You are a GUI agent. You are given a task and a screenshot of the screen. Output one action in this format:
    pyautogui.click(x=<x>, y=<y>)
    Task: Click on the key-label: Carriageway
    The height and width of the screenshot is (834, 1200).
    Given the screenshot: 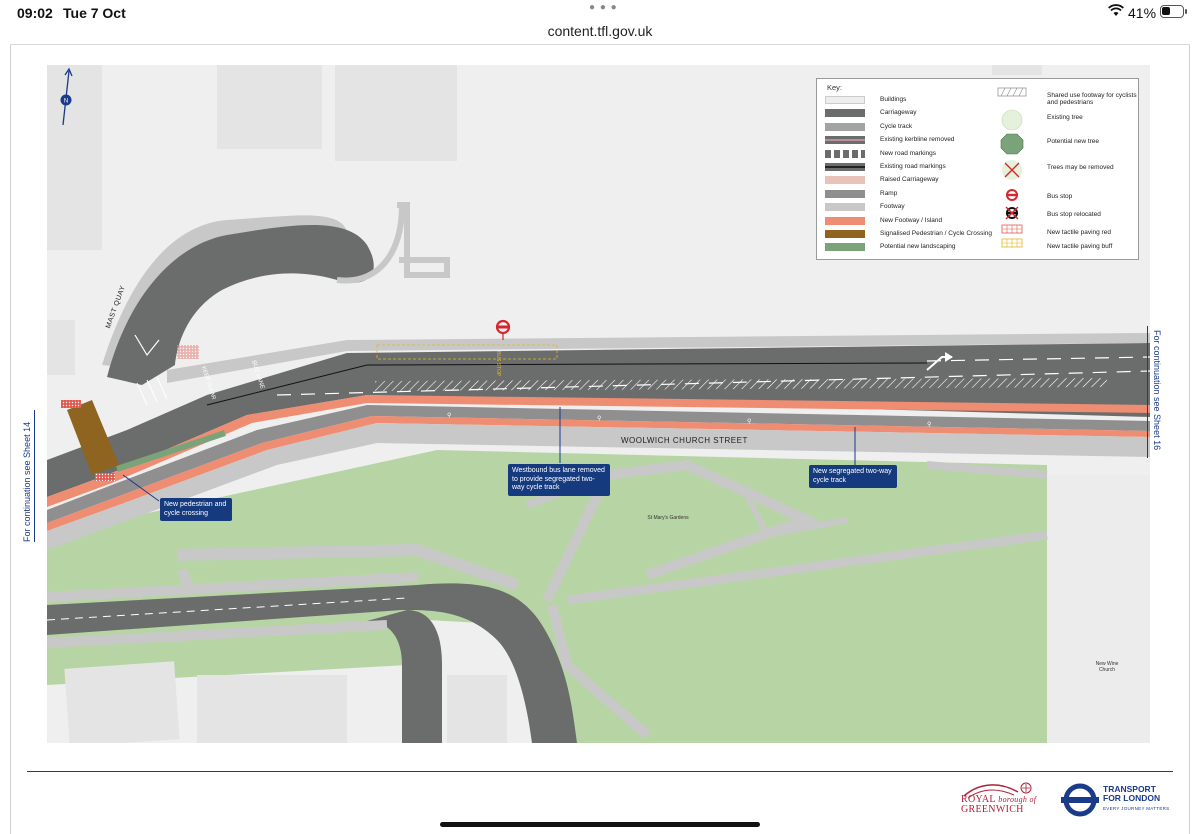 What is the action you would take?
    pyautogui.click(x=898, y=113)
    